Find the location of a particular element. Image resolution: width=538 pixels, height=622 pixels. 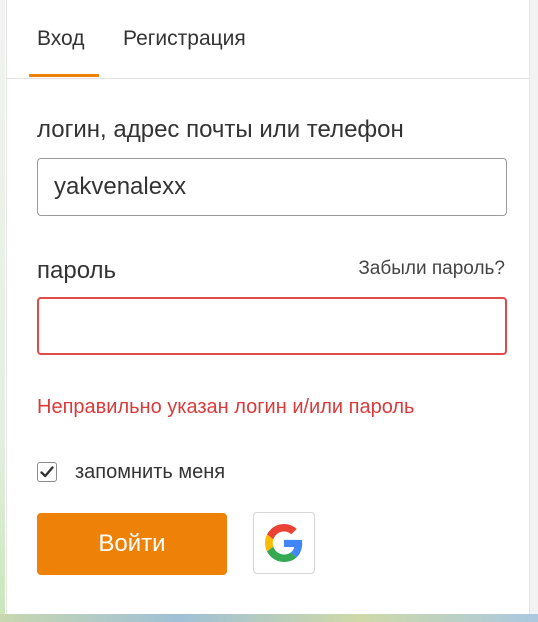

login-field-label: логин, адрес почты или телефон is located at coordinates (220, 129).